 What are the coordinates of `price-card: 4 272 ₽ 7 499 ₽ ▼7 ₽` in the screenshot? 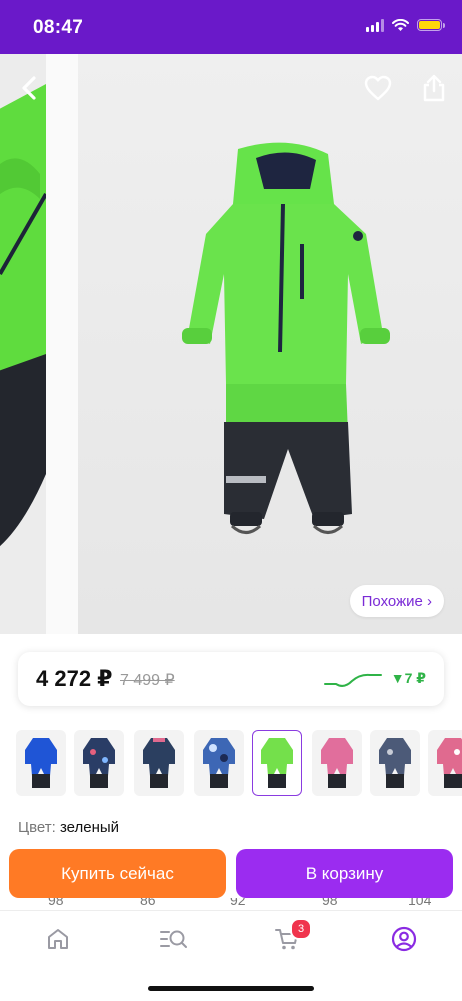 It's located at (231, 679).